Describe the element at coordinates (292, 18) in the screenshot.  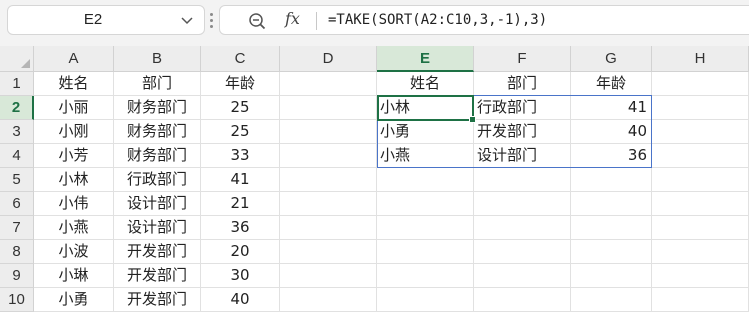
I see `insert-function-icon: fx` at that location.